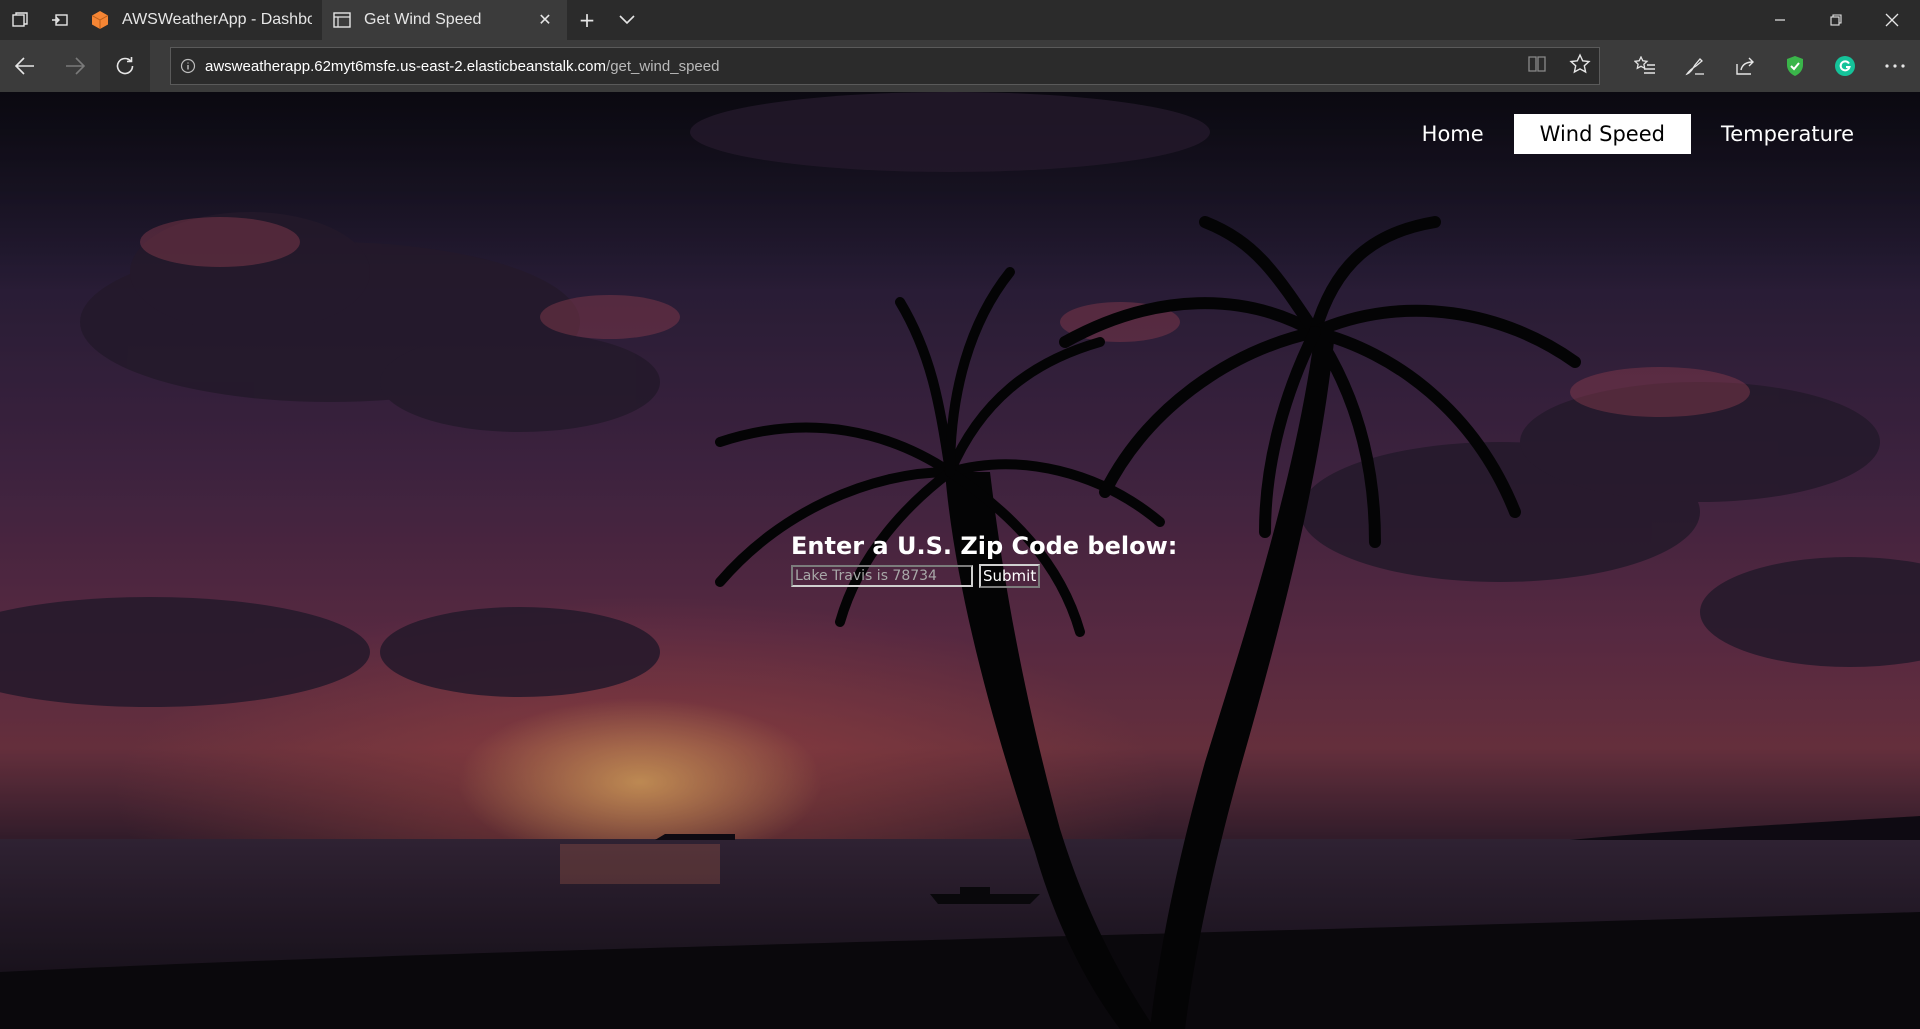 The image size is (1920, 1029). Describe the element at coordinates (1645, 66) in the screenshot. I see `favorites-hub-icon` at that location.